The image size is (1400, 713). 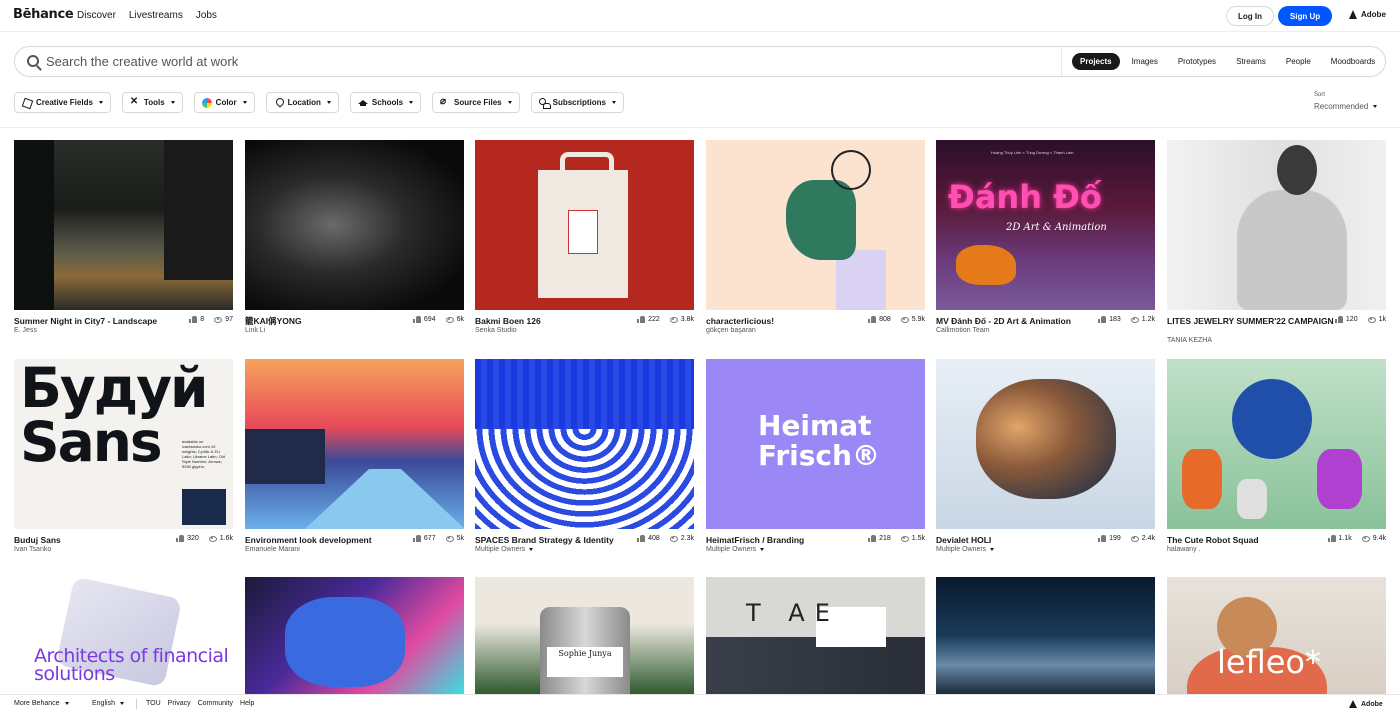 What do you see at coordinates (1145, 61) in the screenshot?
I see `tab-images: Images` at bounding box center [1145, 61].